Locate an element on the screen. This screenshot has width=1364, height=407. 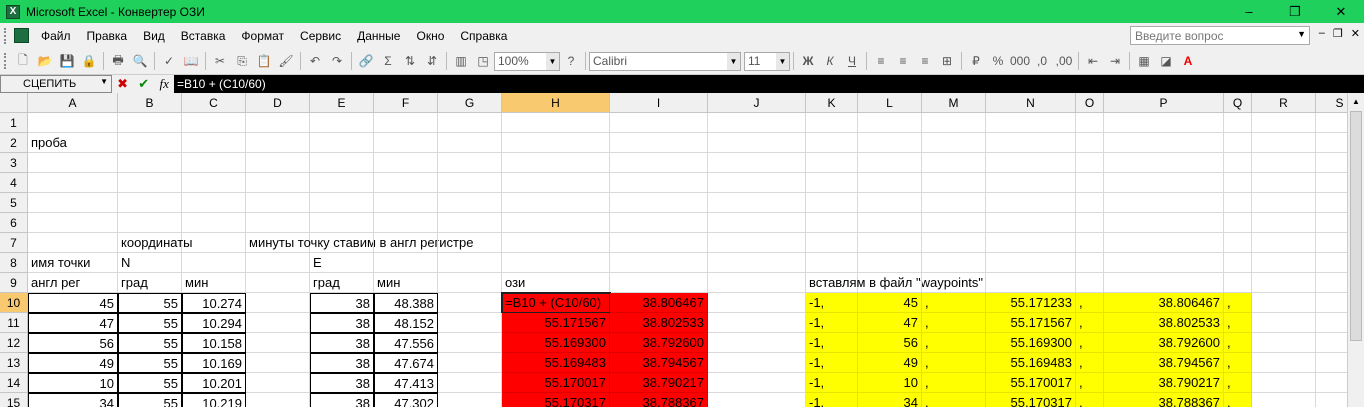
redo-icon: ↷ is located at coordinates (337, 61).